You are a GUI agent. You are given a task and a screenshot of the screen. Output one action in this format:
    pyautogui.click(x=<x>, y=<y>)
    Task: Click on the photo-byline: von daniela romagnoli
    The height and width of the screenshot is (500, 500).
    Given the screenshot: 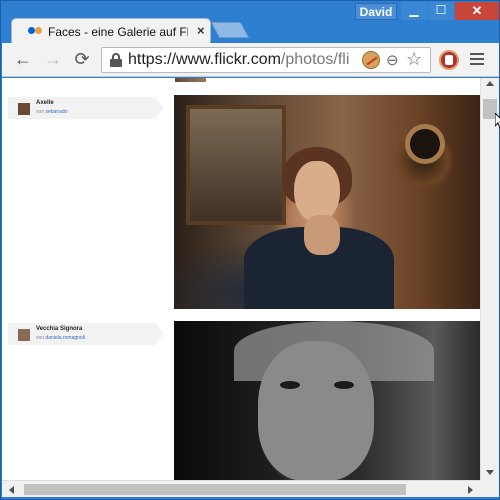 What is the action you would take?
    pyautogui.click(x=60, y=338)
    